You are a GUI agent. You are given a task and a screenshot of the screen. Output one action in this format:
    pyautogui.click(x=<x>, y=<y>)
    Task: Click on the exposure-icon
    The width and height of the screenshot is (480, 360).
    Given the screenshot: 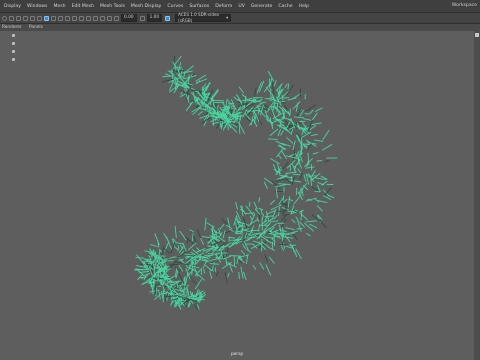 What is the action you would take?
    pyautogui.click(x=116, y=18)
    